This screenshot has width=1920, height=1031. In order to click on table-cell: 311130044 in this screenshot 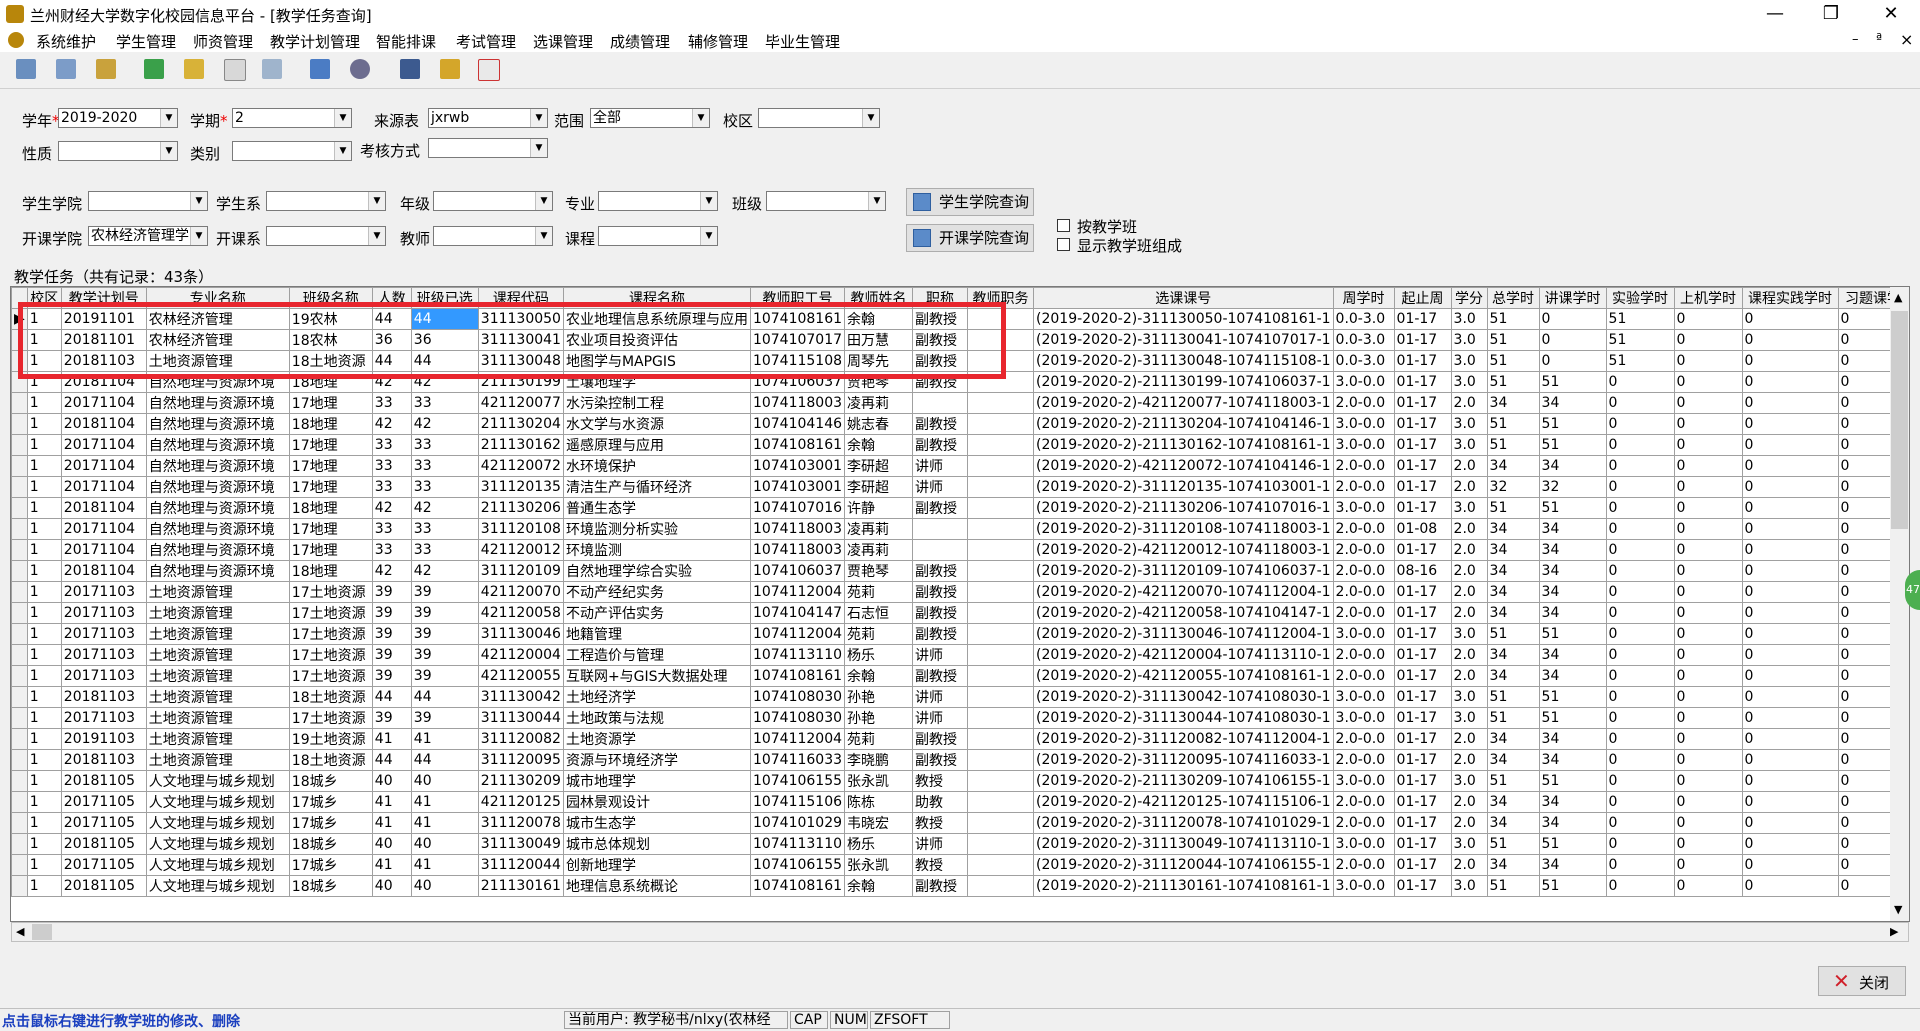, I will do `click(520, 718)`.